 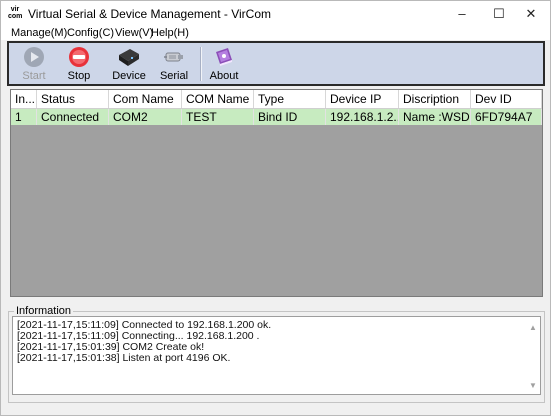 What do you see at coordinates (73, 117) in the screenshot?
I see `cell-status: Connected` at bounding box center [73, 117].